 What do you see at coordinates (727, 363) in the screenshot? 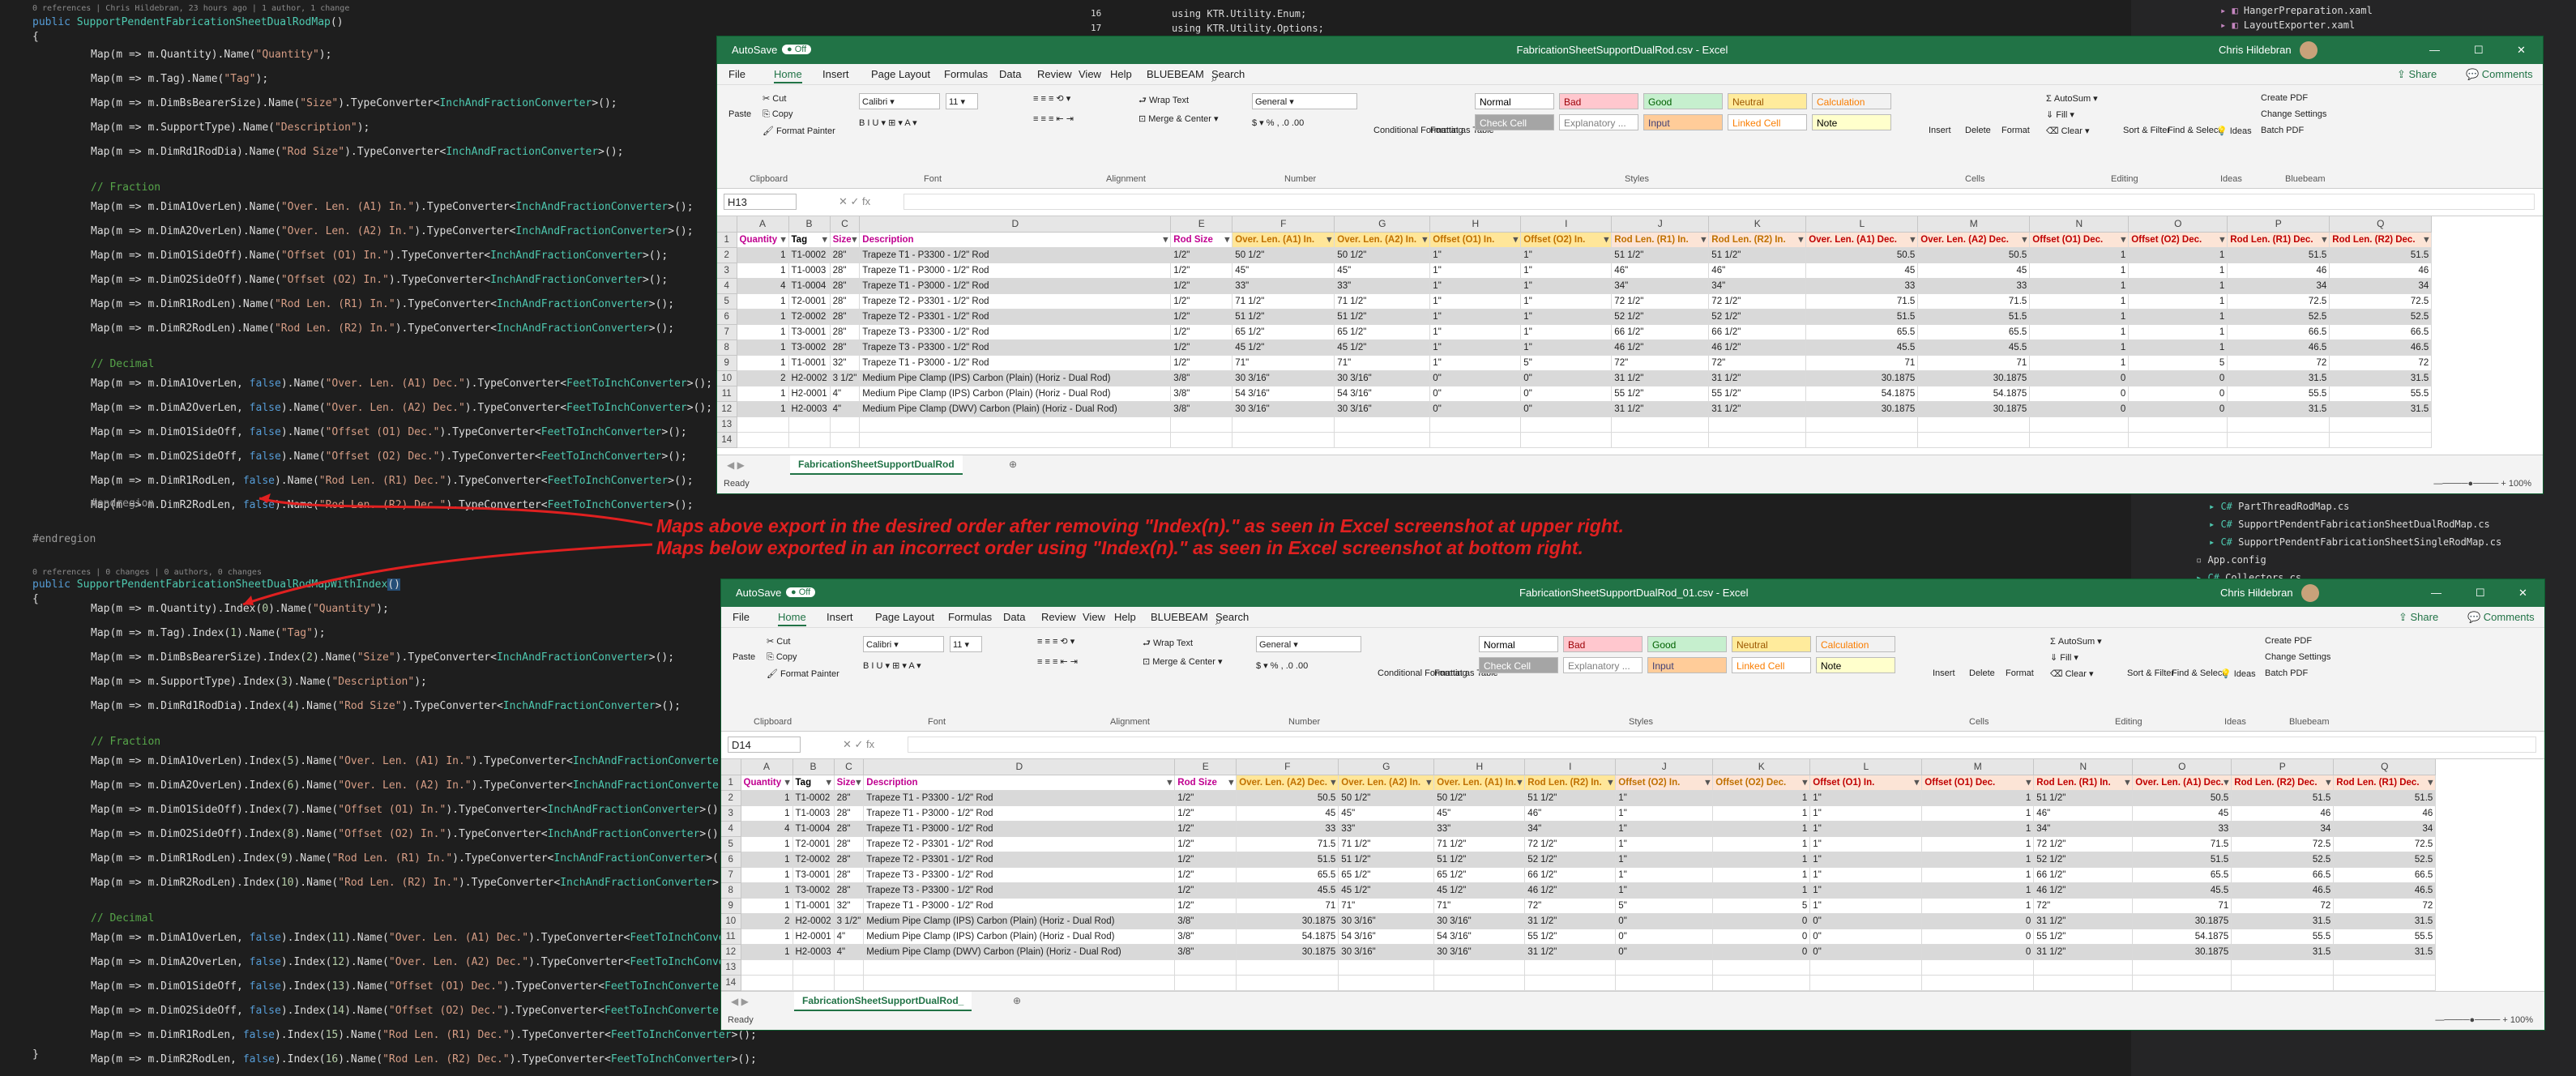
I see `row-header: 9` at bounding box center [727, 363].